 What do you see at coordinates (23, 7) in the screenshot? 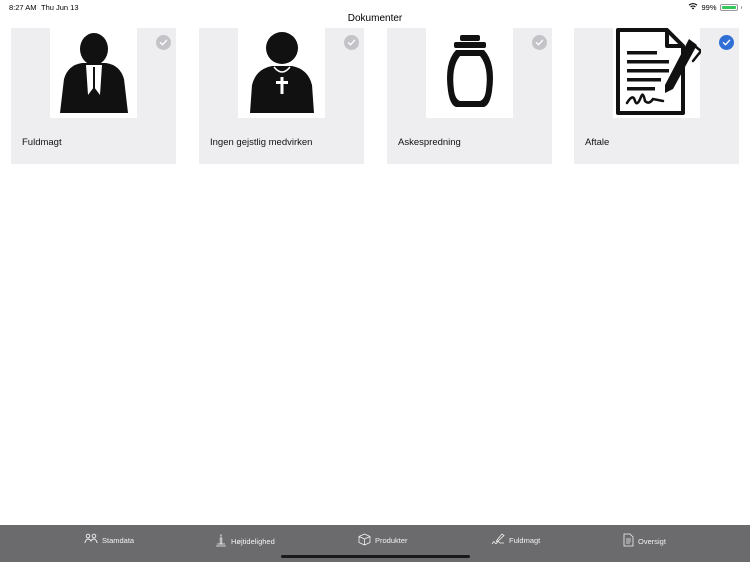
I see `status-time: 8:27 AM` at bounding box center [23, 7].